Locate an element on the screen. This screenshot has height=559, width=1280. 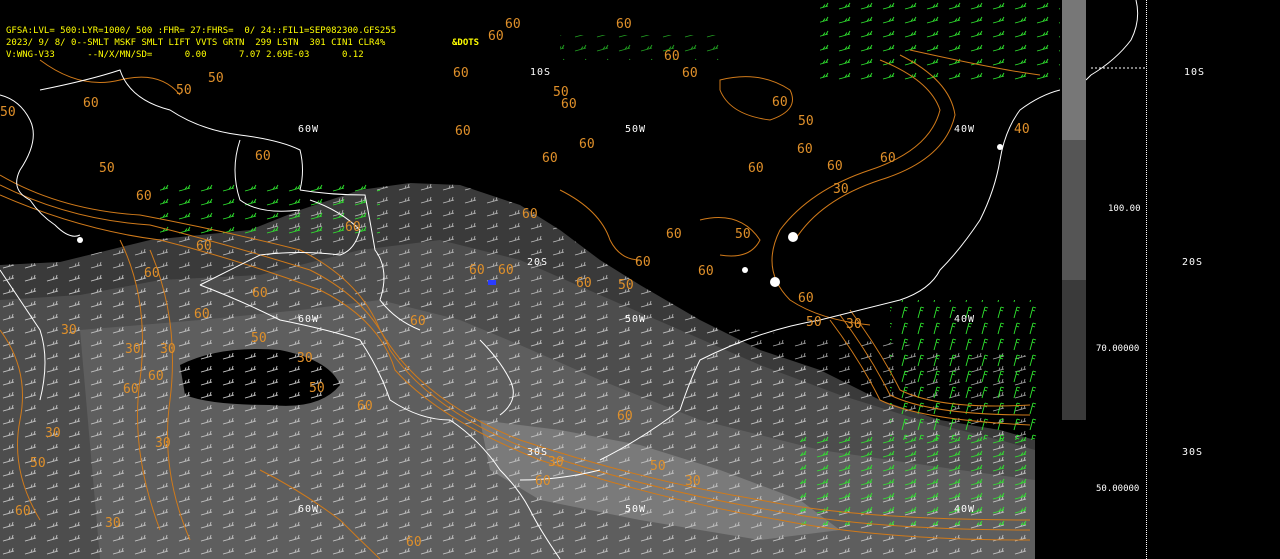
scale-label: 50.00000 is located at coordinates (1118, 489).